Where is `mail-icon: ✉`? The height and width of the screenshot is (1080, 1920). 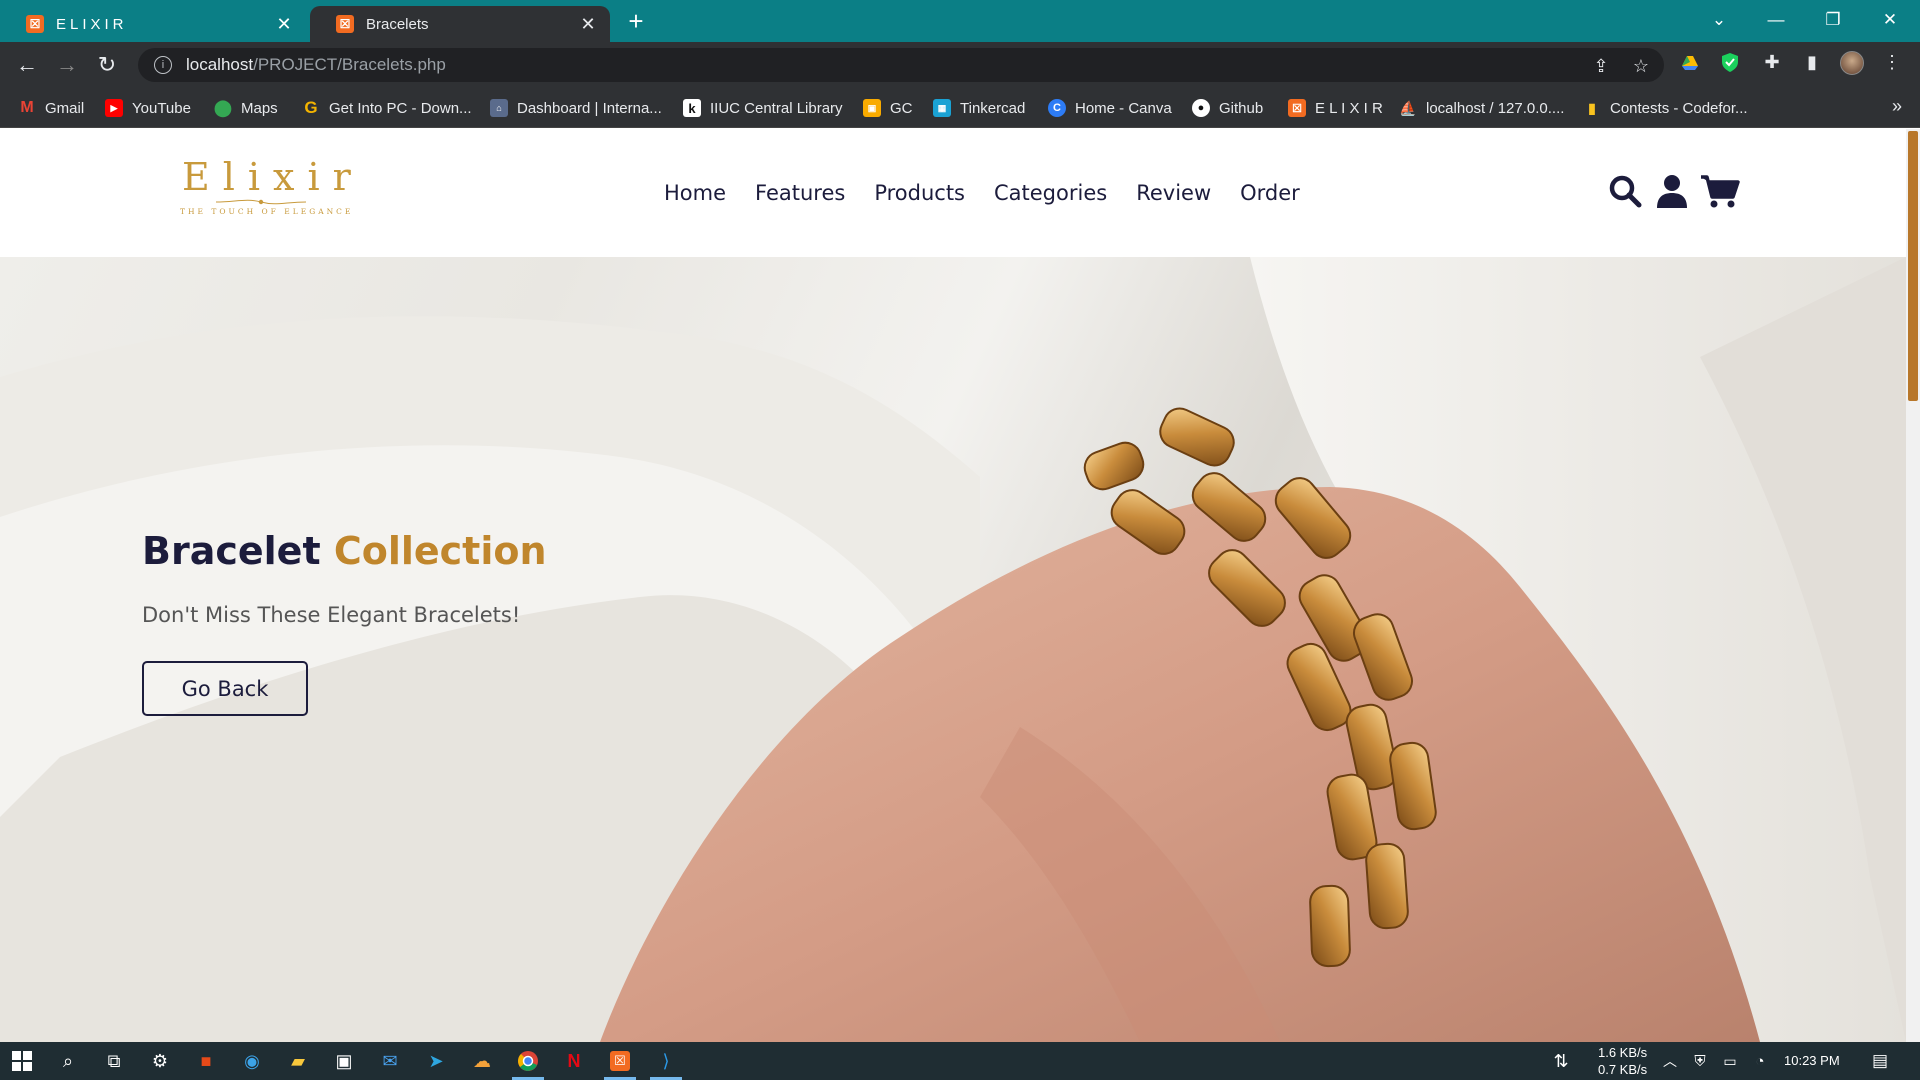 mail-icon: ✉ is located at coordinates (390, 1061).